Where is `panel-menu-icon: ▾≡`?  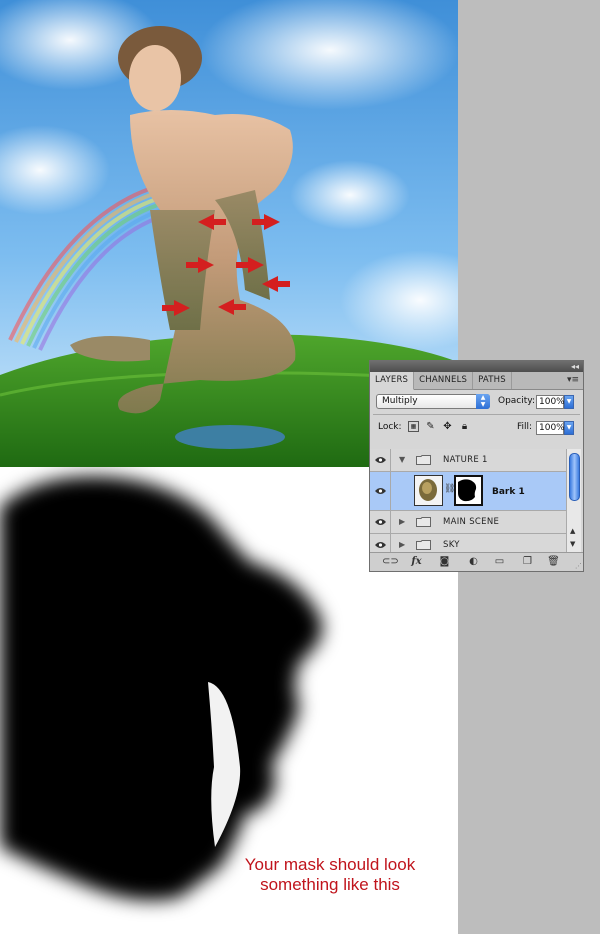
panel-menu-icon: ▾≡ is located at coordinates (573, 380).